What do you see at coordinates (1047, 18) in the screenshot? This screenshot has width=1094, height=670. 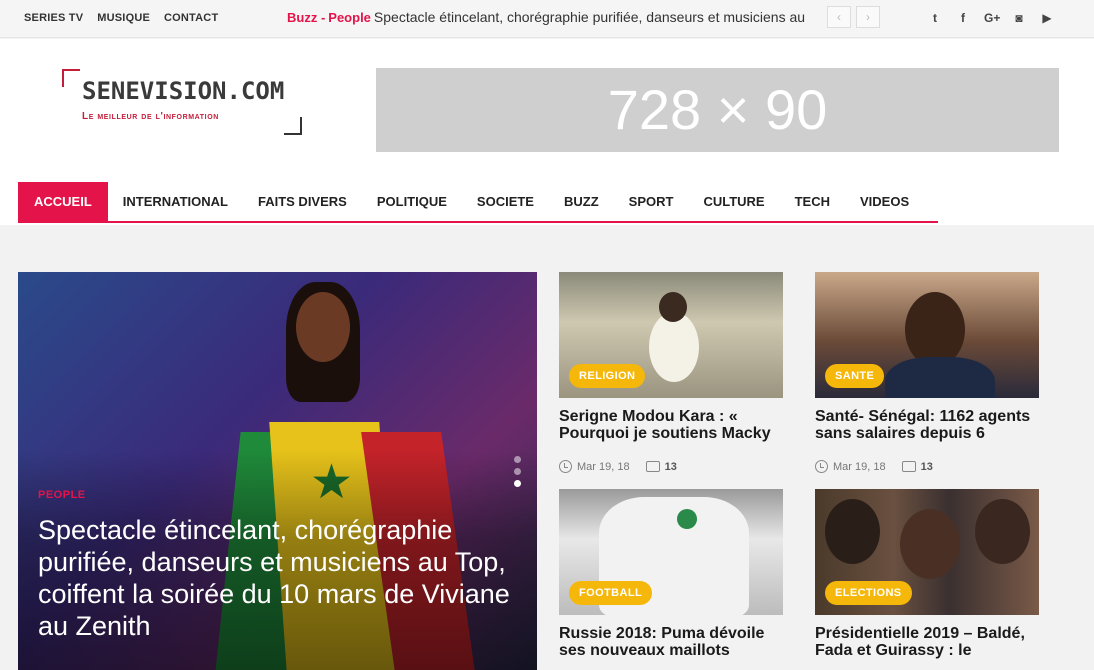 I see `youtube-icon: ▶` at bounding box center [1047, 18].